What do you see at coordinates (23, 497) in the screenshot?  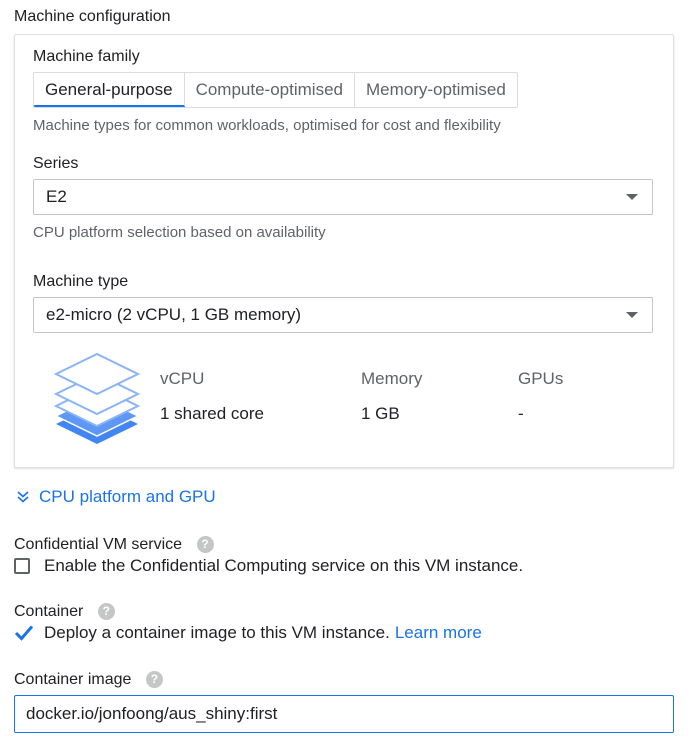 I see `double-chevron-down-icon` at bounding box center [23, 497].